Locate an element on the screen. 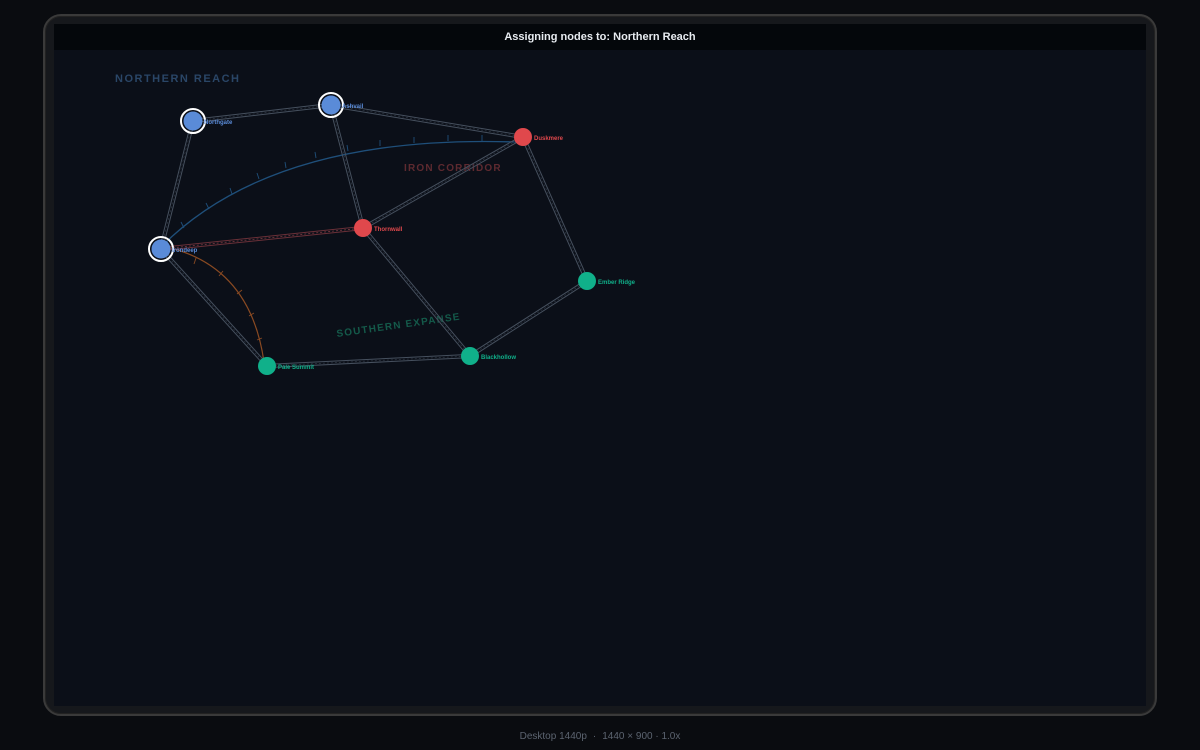  node-duskmere: Duskmere is located at coordinates (539, 137).